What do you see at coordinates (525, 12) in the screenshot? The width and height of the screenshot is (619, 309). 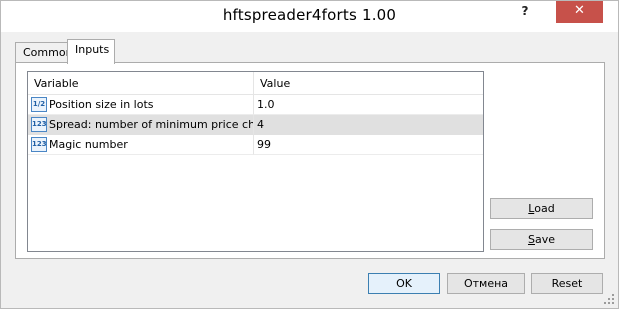 I see `help-button: ?` at bounding box center [525, 12].